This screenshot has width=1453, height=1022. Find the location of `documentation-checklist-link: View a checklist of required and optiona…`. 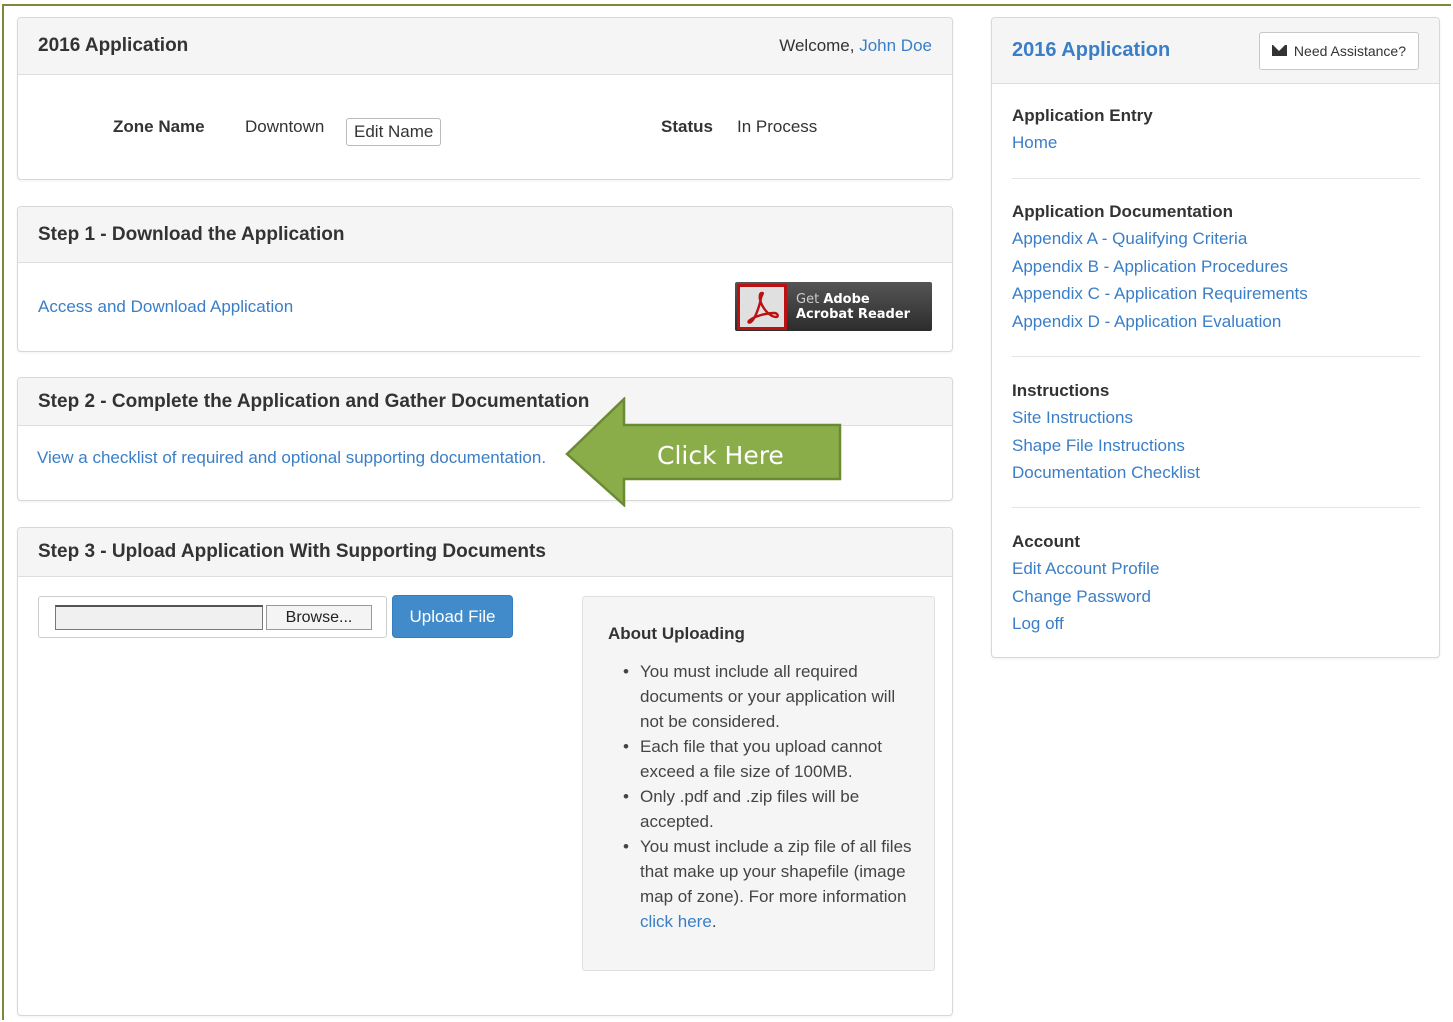

documentation-checklist-link: View a checklist of required and optiona… is located at coordinates (291, 458).